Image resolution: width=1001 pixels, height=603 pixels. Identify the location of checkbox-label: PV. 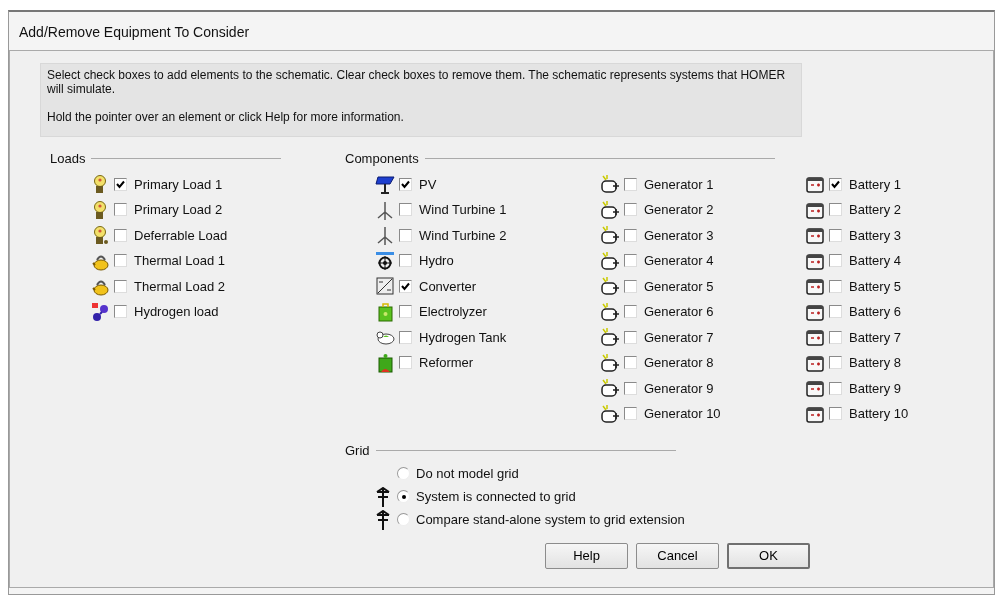
(428, 184).